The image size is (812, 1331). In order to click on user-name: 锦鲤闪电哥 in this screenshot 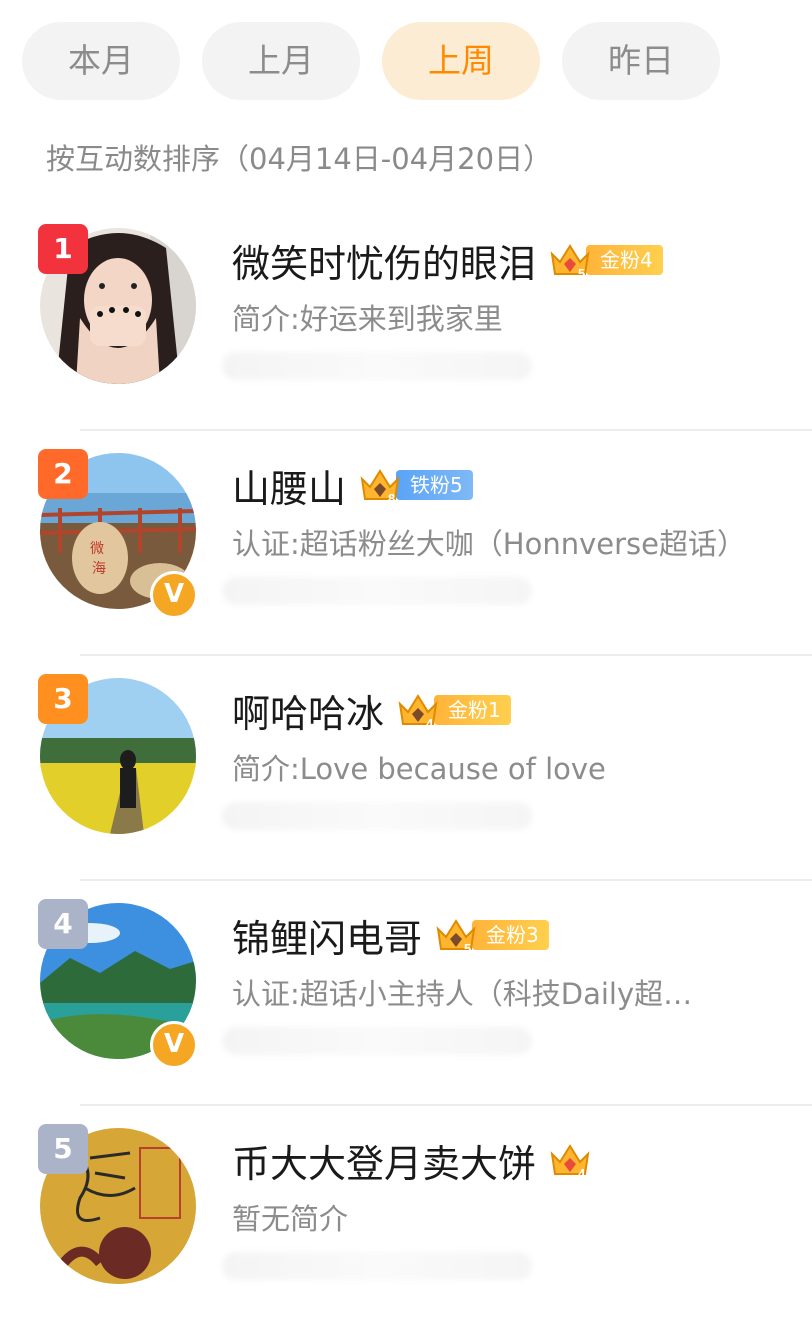, I will do `click(327, 935)`.